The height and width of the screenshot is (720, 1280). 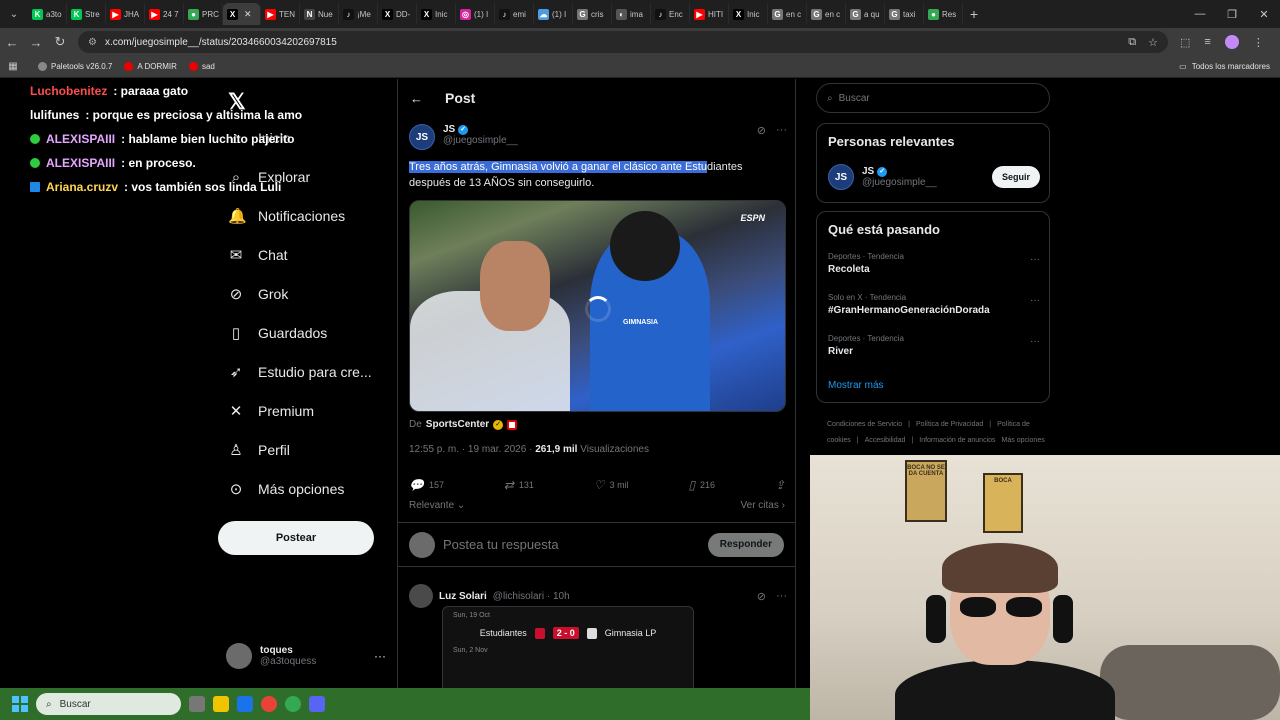 I want to click on browser-tab: Ga qu, so click(x=865, y=14).